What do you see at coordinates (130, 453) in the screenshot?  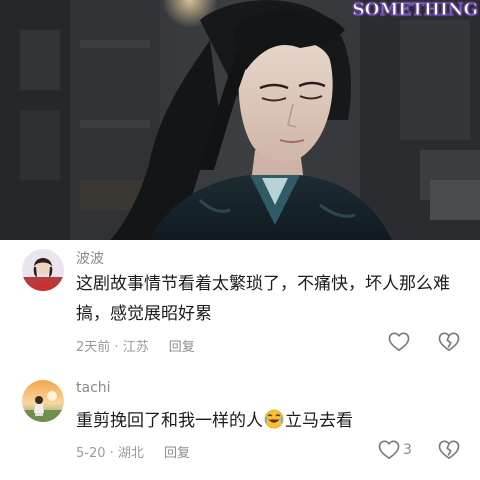 I see `comment-location: 湖北` at bounding box center [130, 453].